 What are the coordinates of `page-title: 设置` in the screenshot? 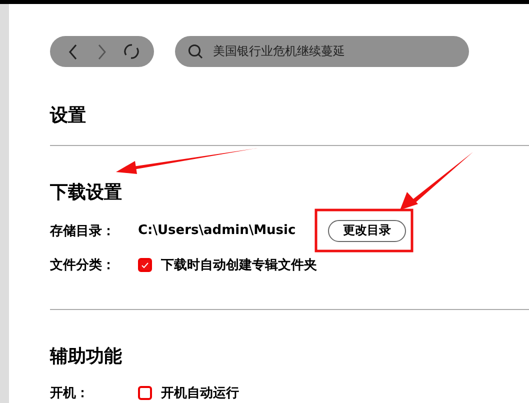 It's located at (68, 115).